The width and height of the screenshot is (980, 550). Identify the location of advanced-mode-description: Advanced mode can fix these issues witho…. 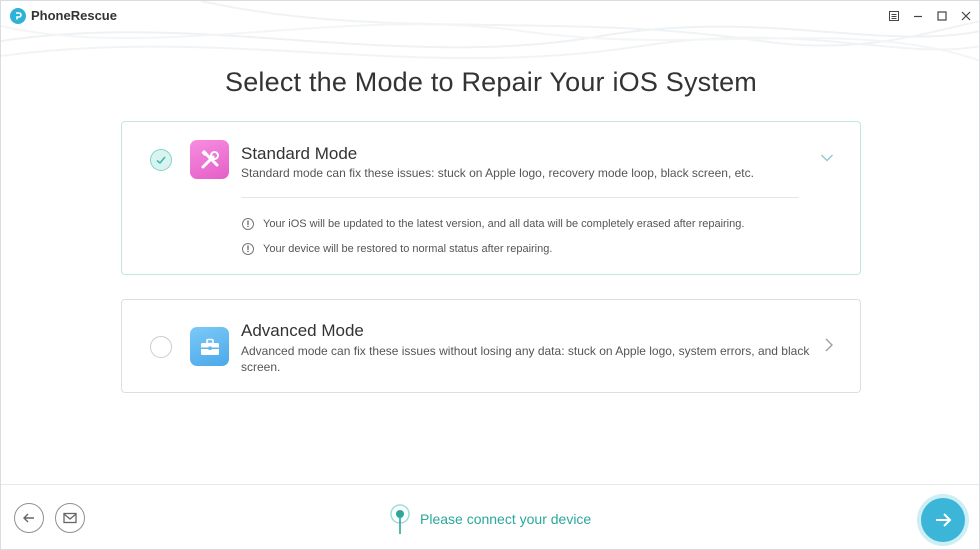
(525, 359).